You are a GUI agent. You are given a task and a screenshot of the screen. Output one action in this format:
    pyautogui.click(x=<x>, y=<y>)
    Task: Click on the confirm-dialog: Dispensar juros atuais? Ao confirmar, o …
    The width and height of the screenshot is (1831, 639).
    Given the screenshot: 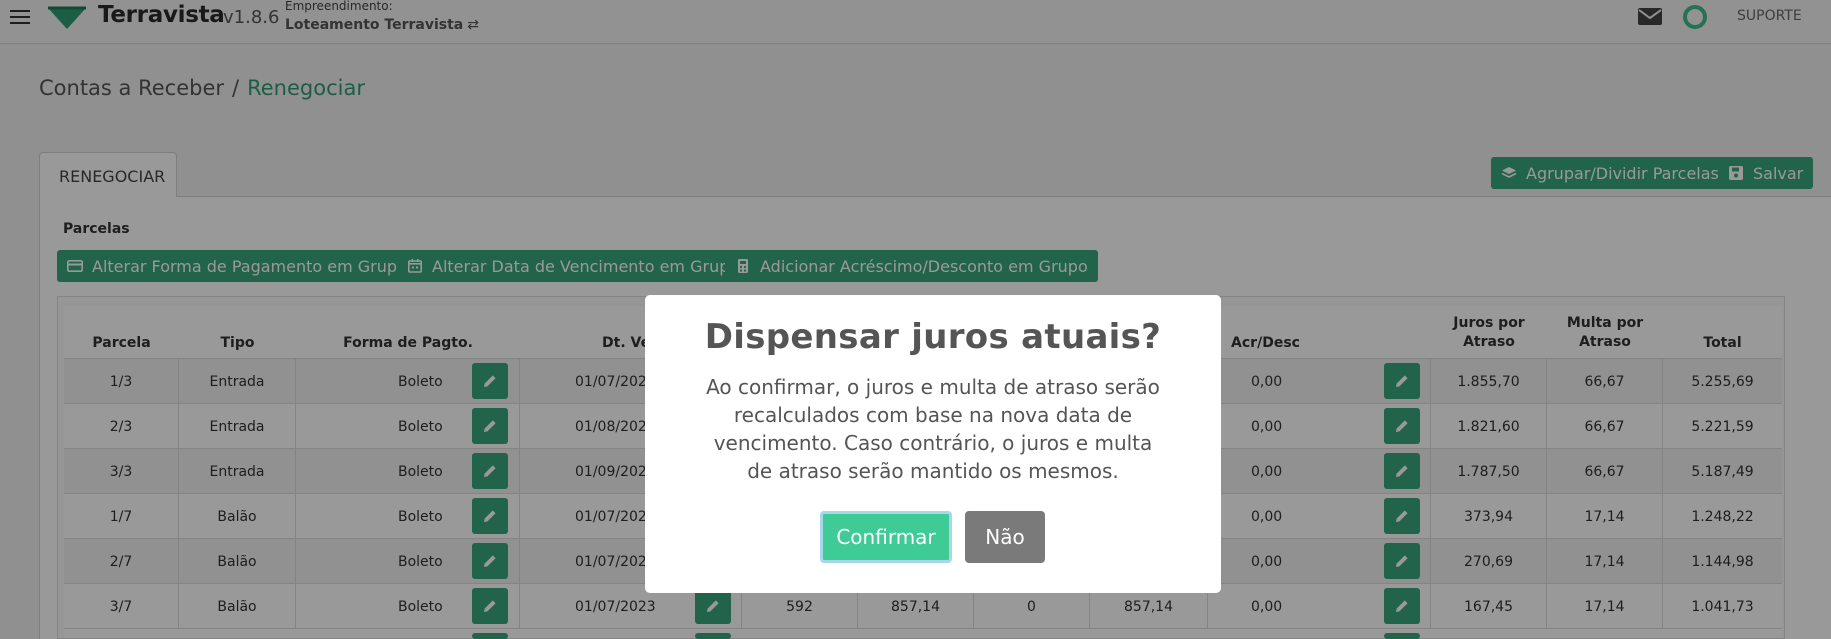 What is the action you would take?
    pyautogui.click(x=933, y=444)
    